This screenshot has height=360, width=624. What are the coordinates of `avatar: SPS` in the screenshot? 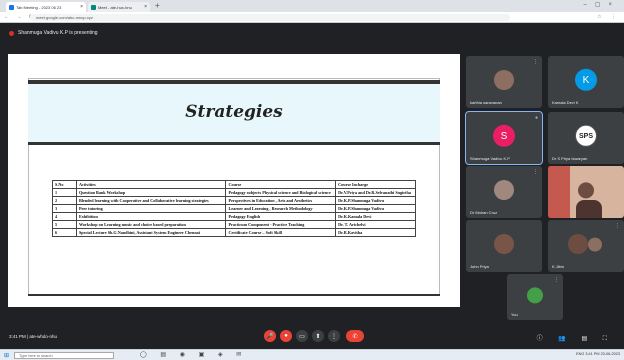 It's located at (586, 135).